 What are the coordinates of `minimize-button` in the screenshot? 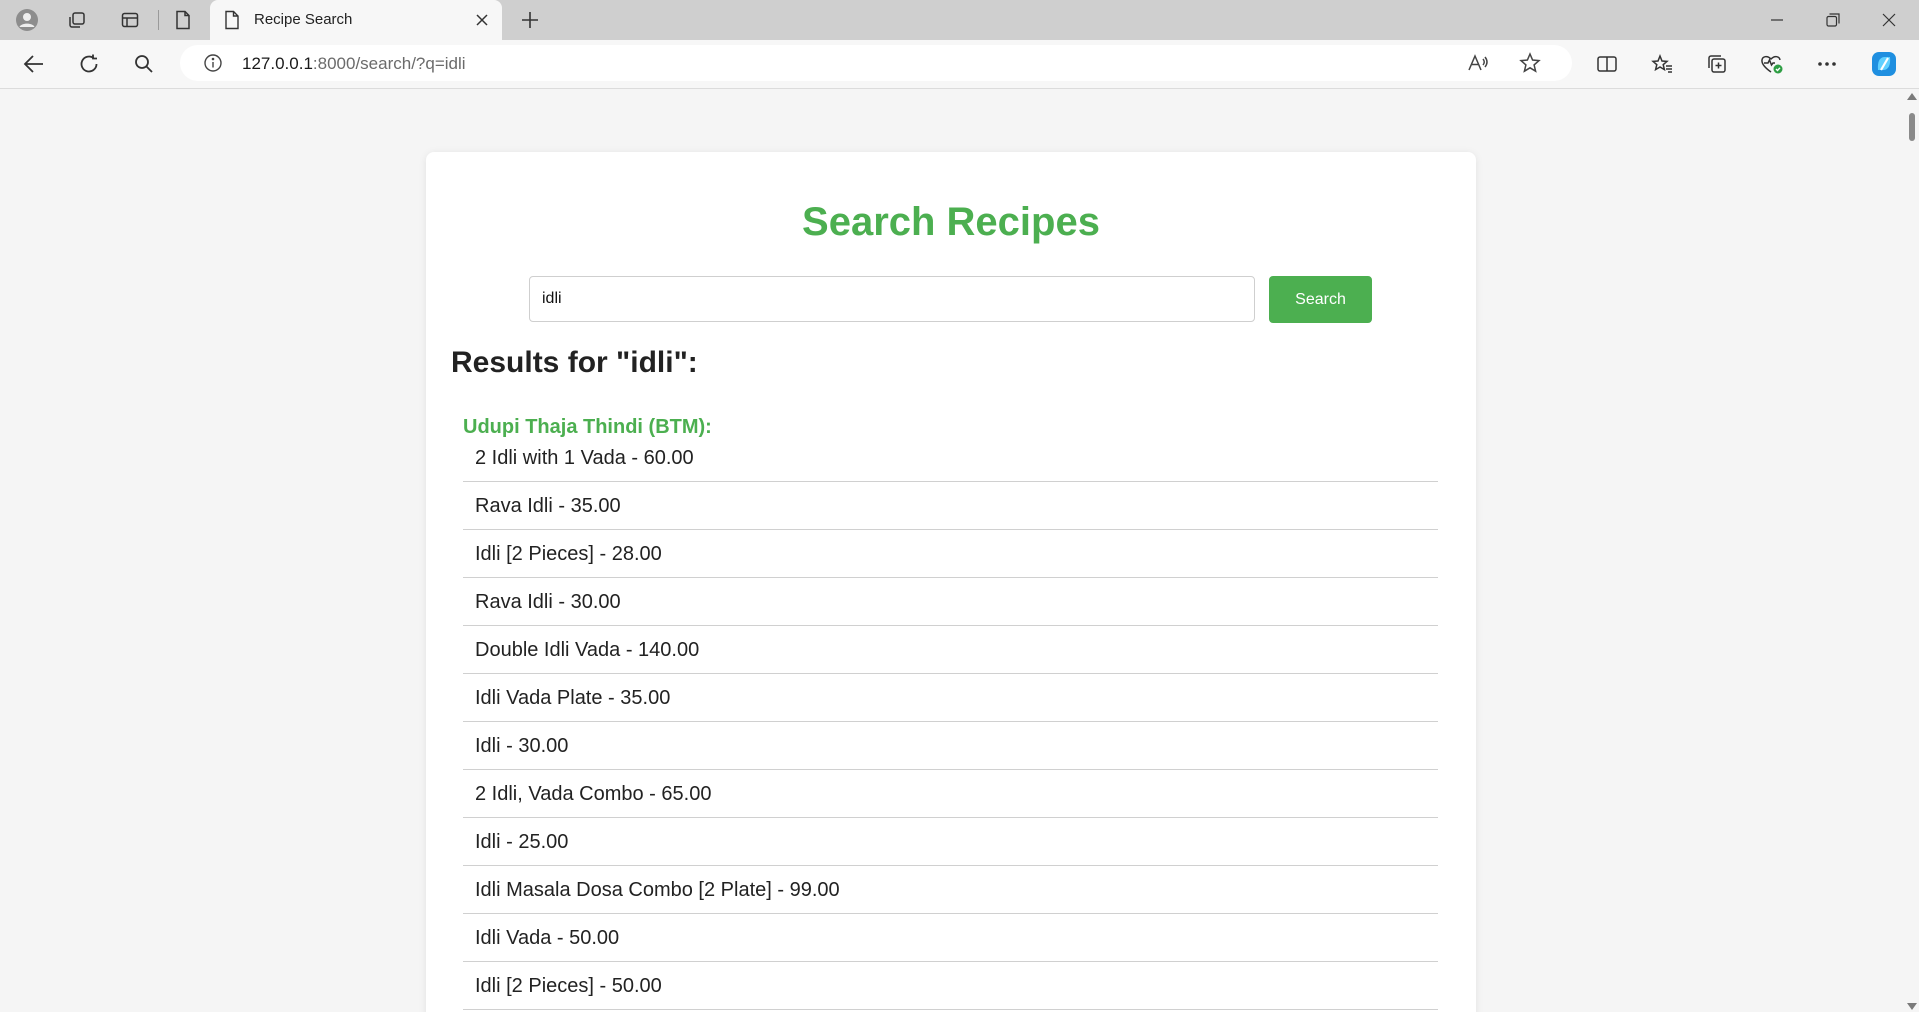 It's located at (1777, 20).